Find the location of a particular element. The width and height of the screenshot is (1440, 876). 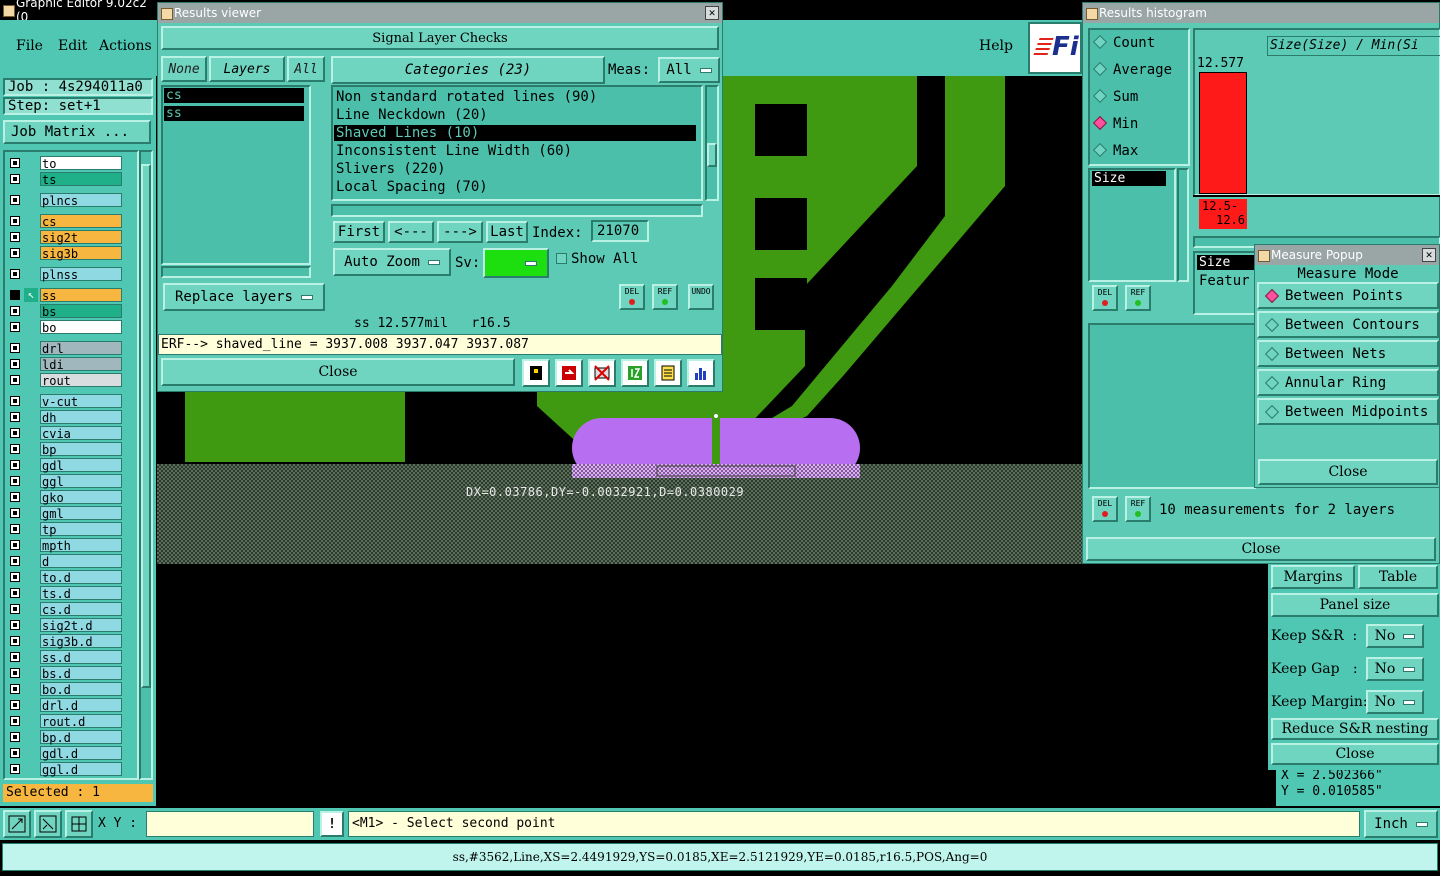

first-button: First is located at coordinates (359, 232).